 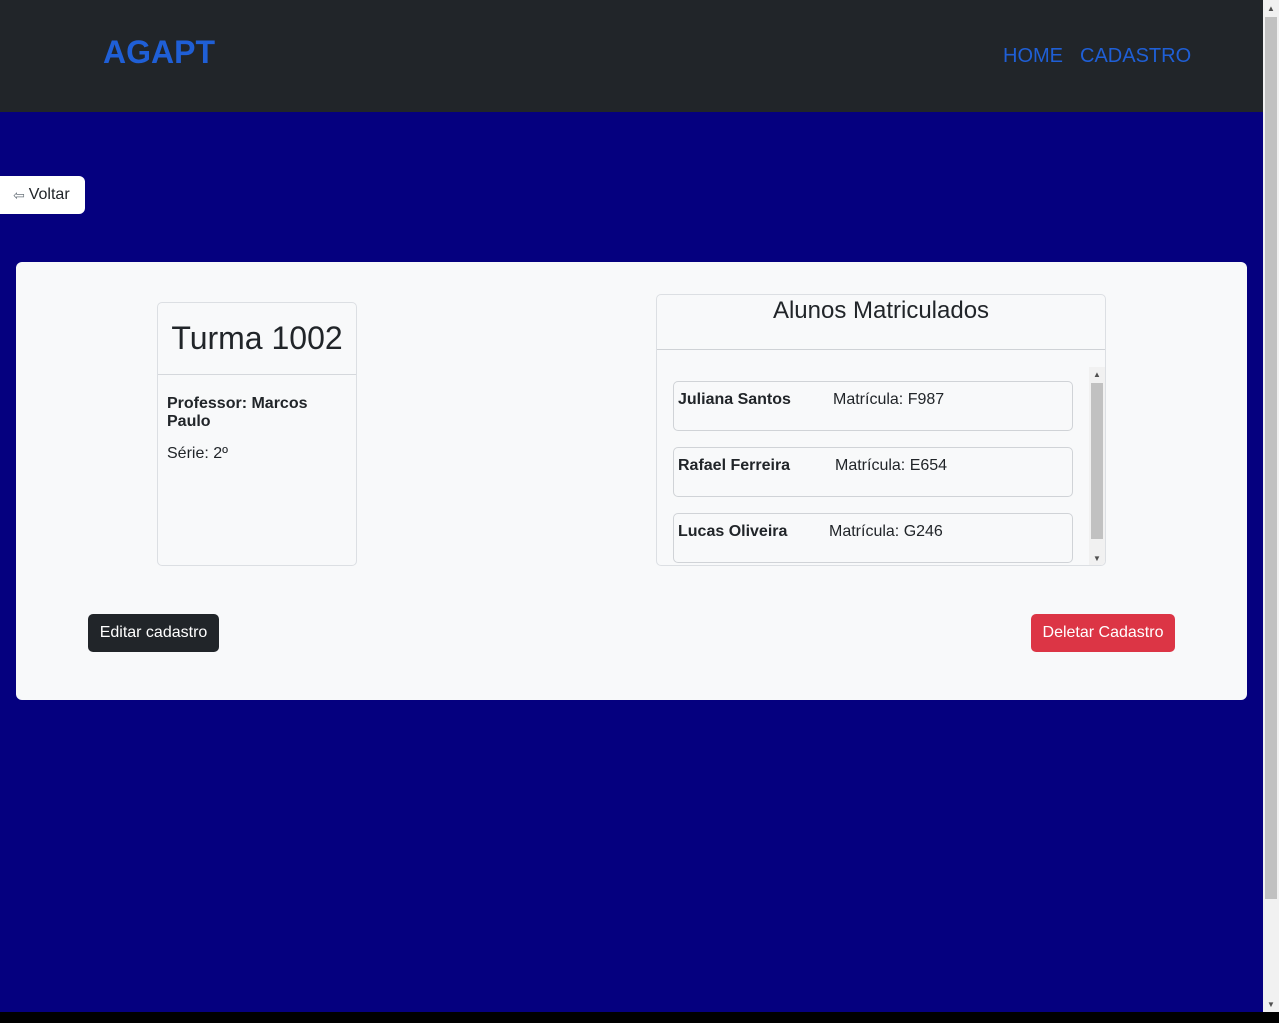 I want to click on aluno-matricula: Matrícula: F987, so click(x=889, y=399).